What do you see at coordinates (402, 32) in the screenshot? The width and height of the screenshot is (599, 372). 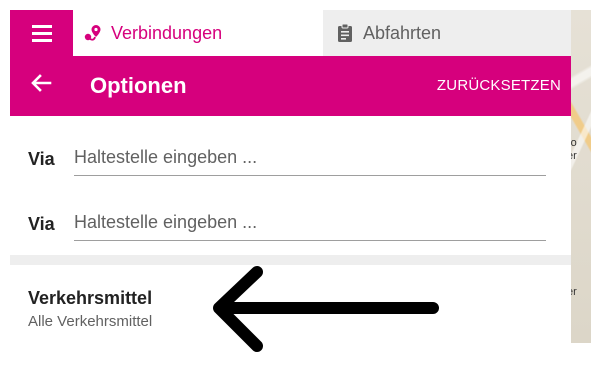 I see `tab-departures-label: Abfahrten` at bounding box center [402, 32].